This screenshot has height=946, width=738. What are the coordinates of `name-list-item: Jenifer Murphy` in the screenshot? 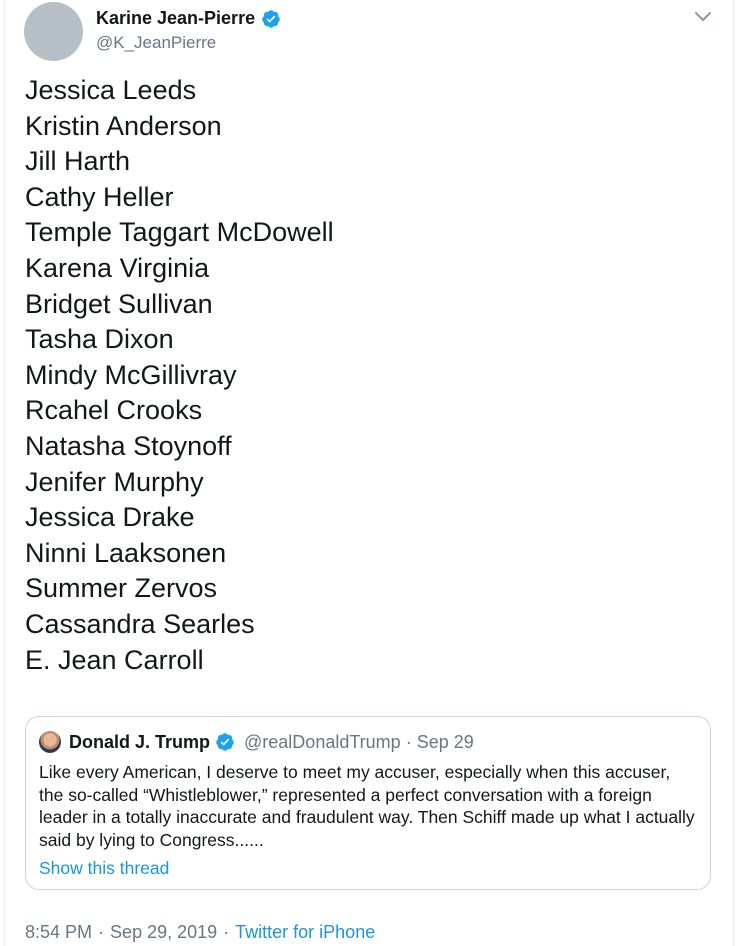 It's located at (114, 481).